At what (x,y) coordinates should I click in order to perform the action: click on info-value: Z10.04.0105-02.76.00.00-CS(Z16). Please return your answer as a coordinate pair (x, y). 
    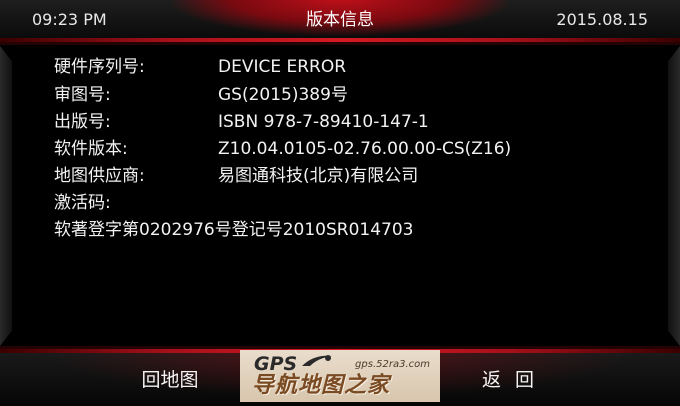
    Looking at the image, I should click on (365, 149).